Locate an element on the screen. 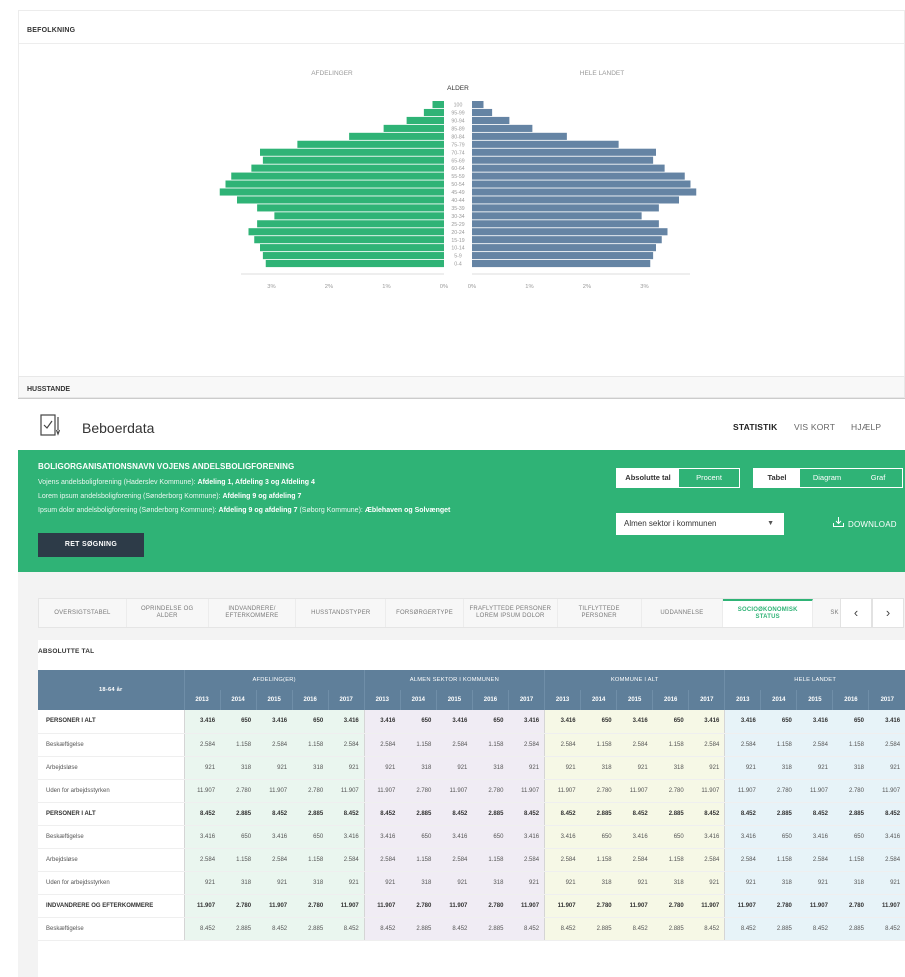 Image resolution: width=905 pixels, height=977 pixels. age-tick-label: 15-19 is located at coordinates (457, 241).